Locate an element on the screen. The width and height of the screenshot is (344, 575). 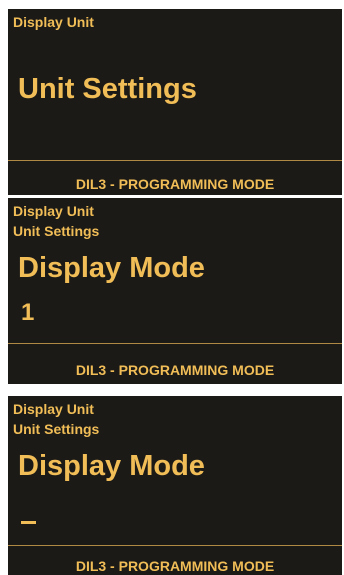
value-entry-cursor is located at coordinates (28, 522).